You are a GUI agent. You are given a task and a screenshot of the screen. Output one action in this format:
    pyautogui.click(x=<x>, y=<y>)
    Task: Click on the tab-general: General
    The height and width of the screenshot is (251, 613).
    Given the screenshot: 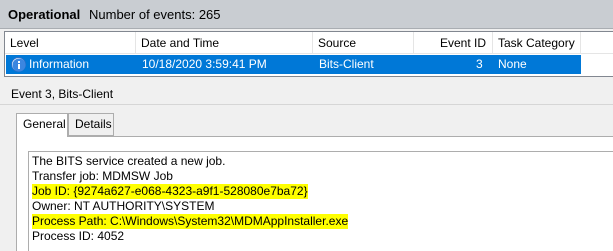 What is the action you would take?
    pyautogui.click(x=42, y=125)
    